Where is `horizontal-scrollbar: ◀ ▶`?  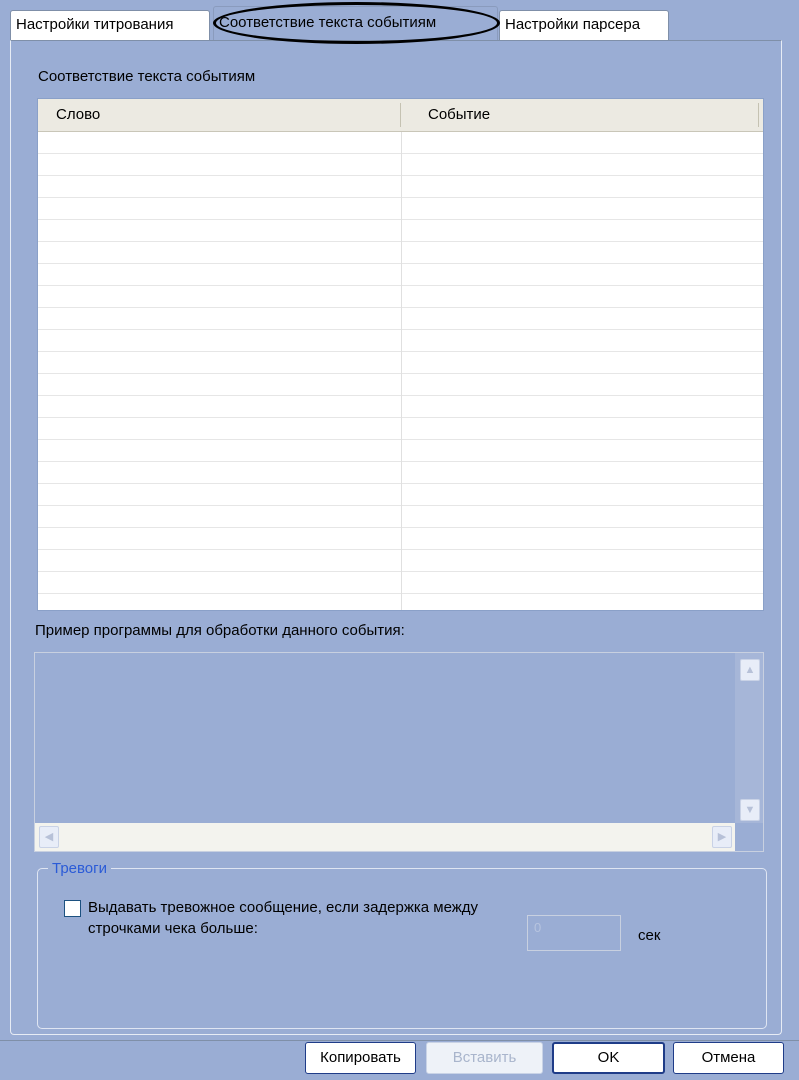
horizontal-scrollbar: ◀ ▶ is located at coordinates (385, 837).